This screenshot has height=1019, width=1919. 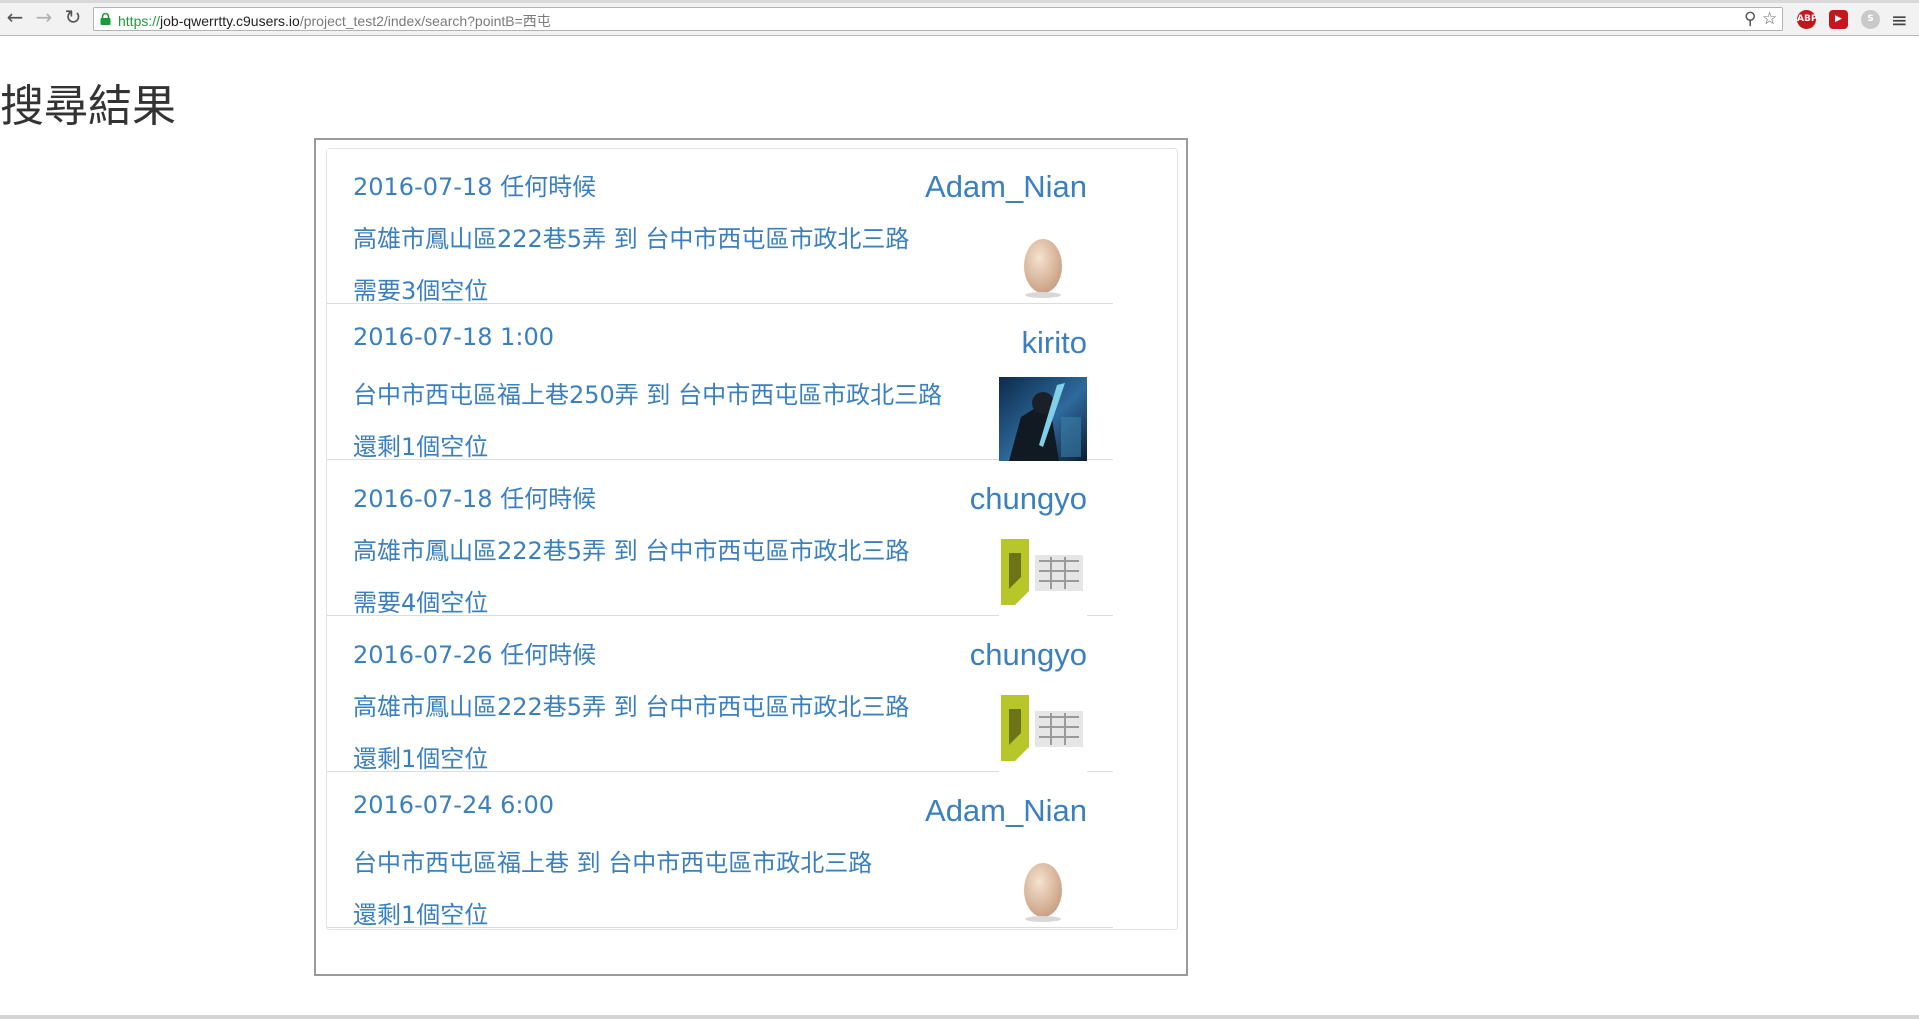 I want to click on hamburger-menu-icon: ≡, so click(x=1899, y=20).